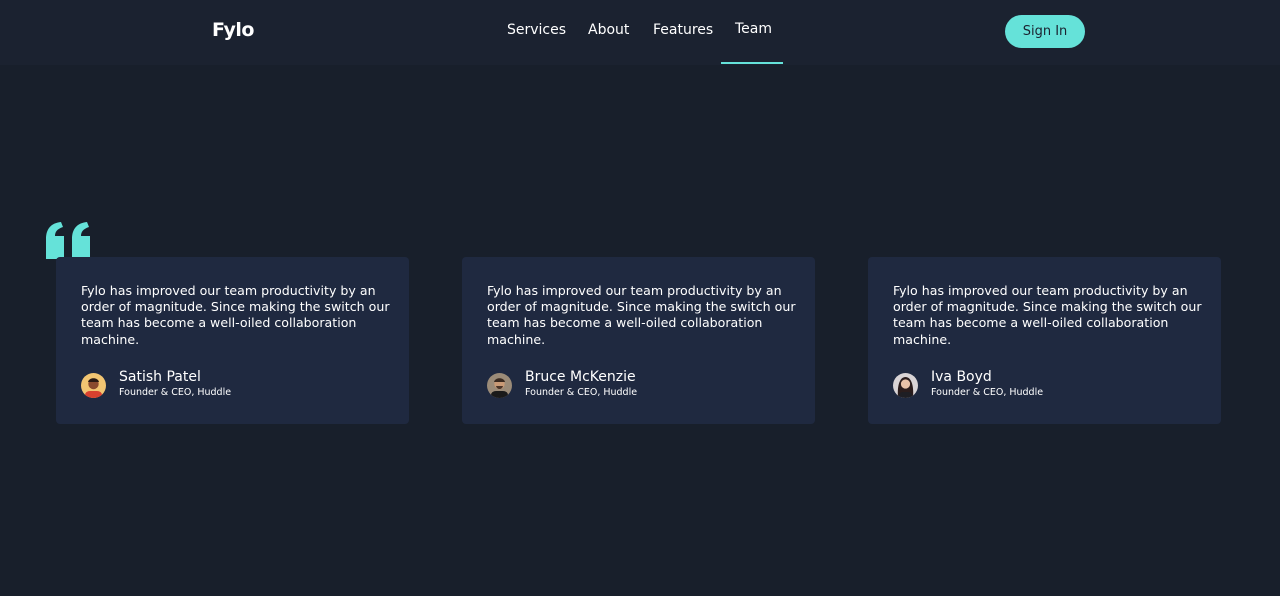 The image size is (1280, 596). What do you see at coordinates (683, 30) in the screenshot?
I see `nav-item-features: Features` at bounding box center [683, 30].